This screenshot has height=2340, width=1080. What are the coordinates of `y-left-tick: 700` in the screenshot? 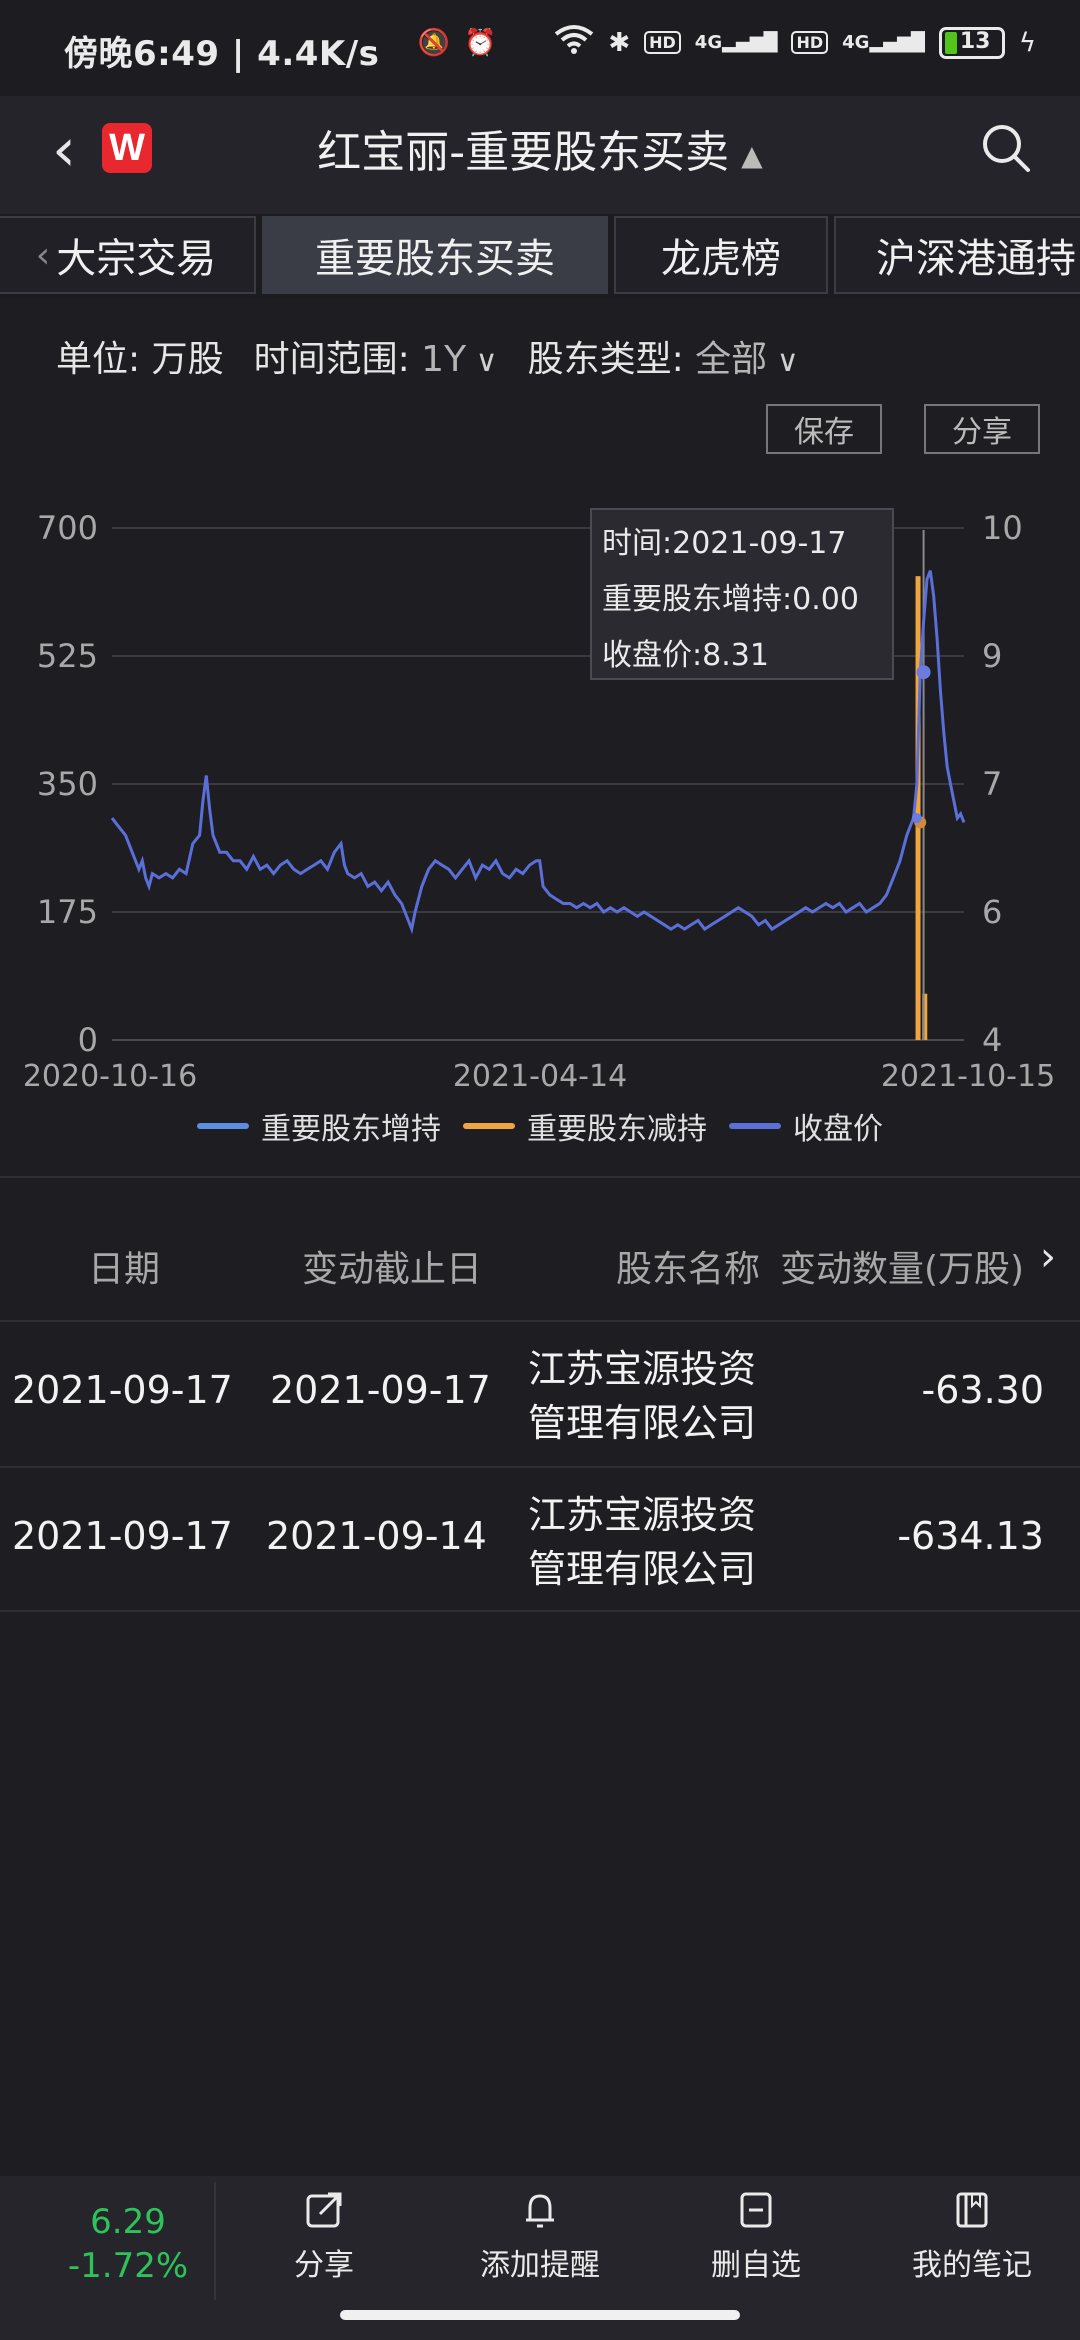 It's located at (67, 528).